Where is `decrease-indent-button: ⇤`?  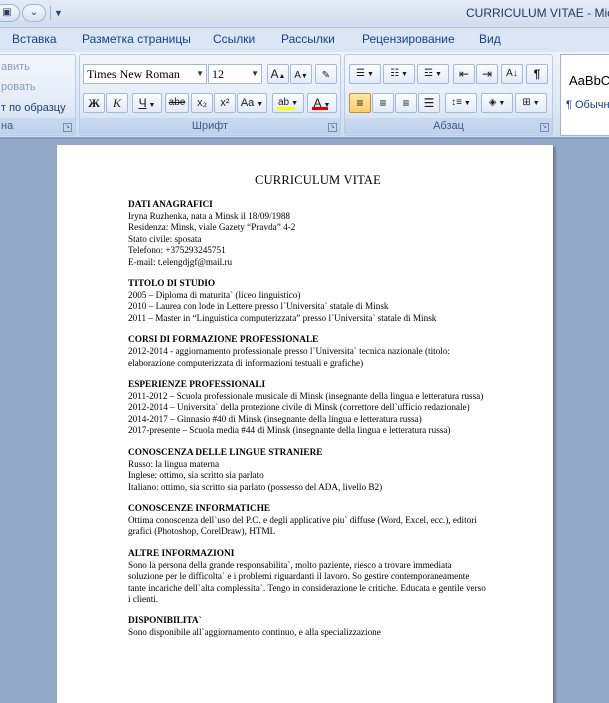 decrease-indent-button: ⇤ is located at coordinates (464, 74).